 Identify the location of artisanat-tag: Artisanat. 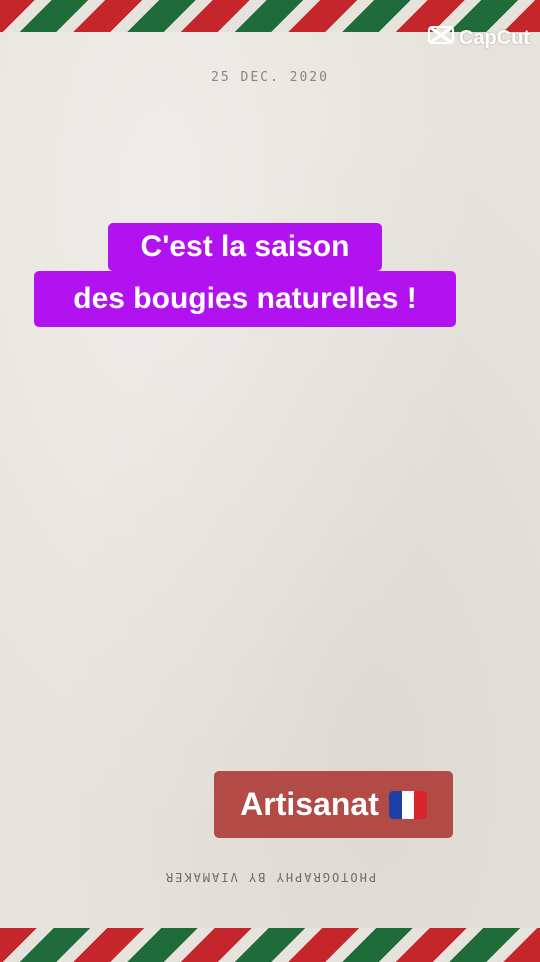
(333, 804).